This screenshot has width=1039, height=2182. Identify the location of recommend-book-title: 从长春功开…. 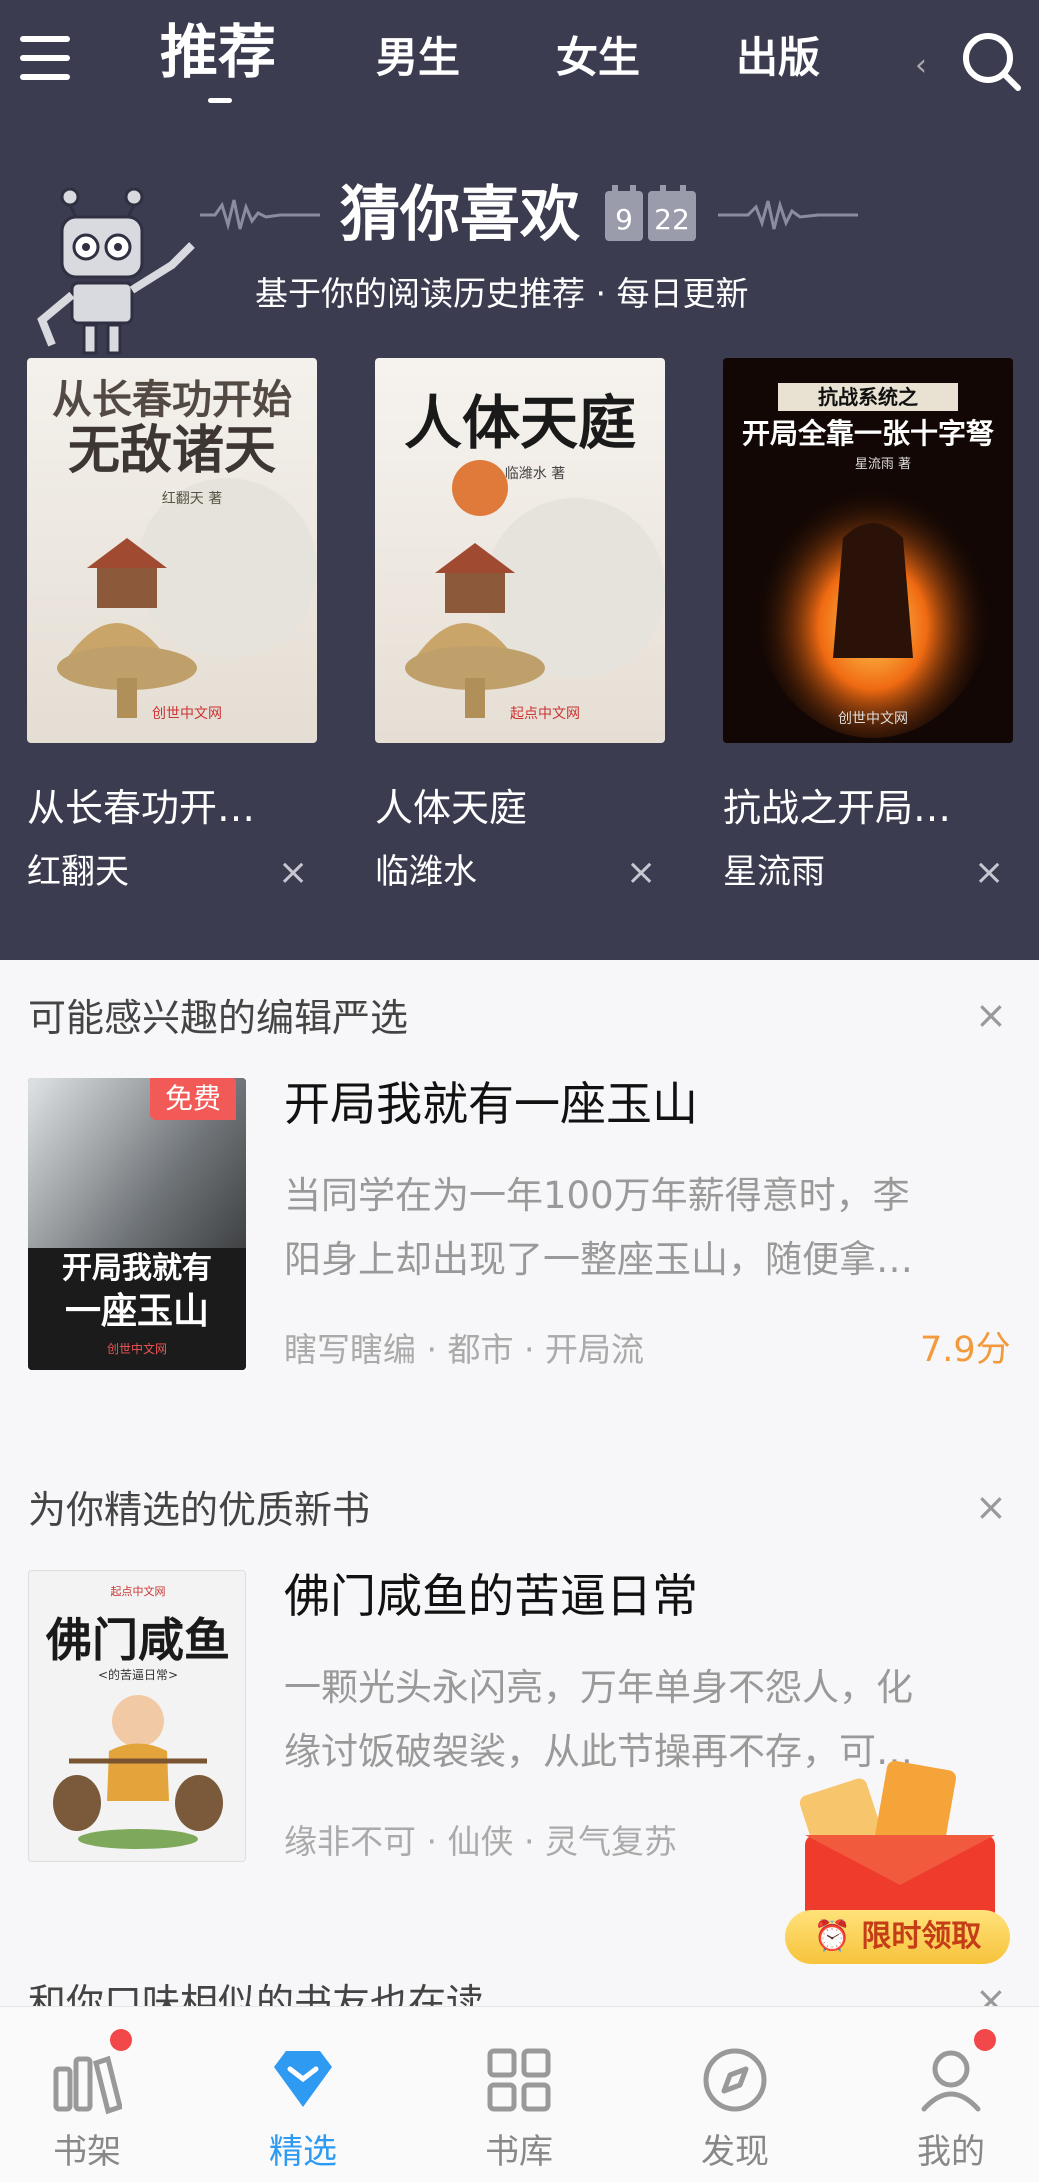
(172, 808).